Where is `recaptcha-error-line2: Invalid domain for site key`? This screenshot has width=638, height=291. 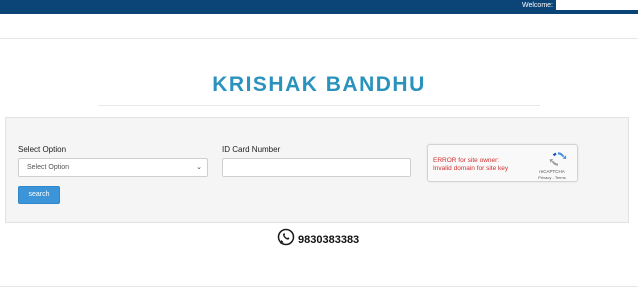
recaptcha-error-line2: Invalid domain for site key is located at coordinates (471, 168).